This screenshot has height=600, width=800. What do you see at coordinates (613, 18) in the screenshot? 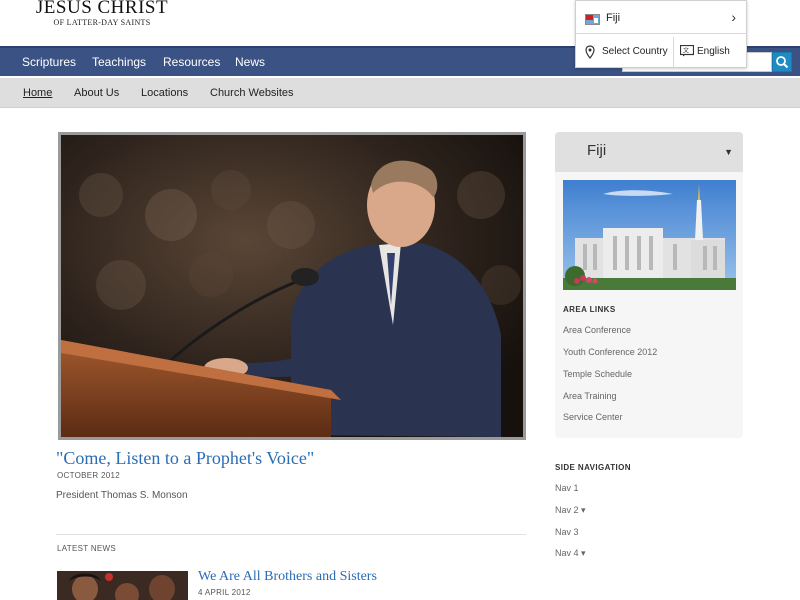
I see `current-country-label: Fiji` at bounding box center [613, 18].